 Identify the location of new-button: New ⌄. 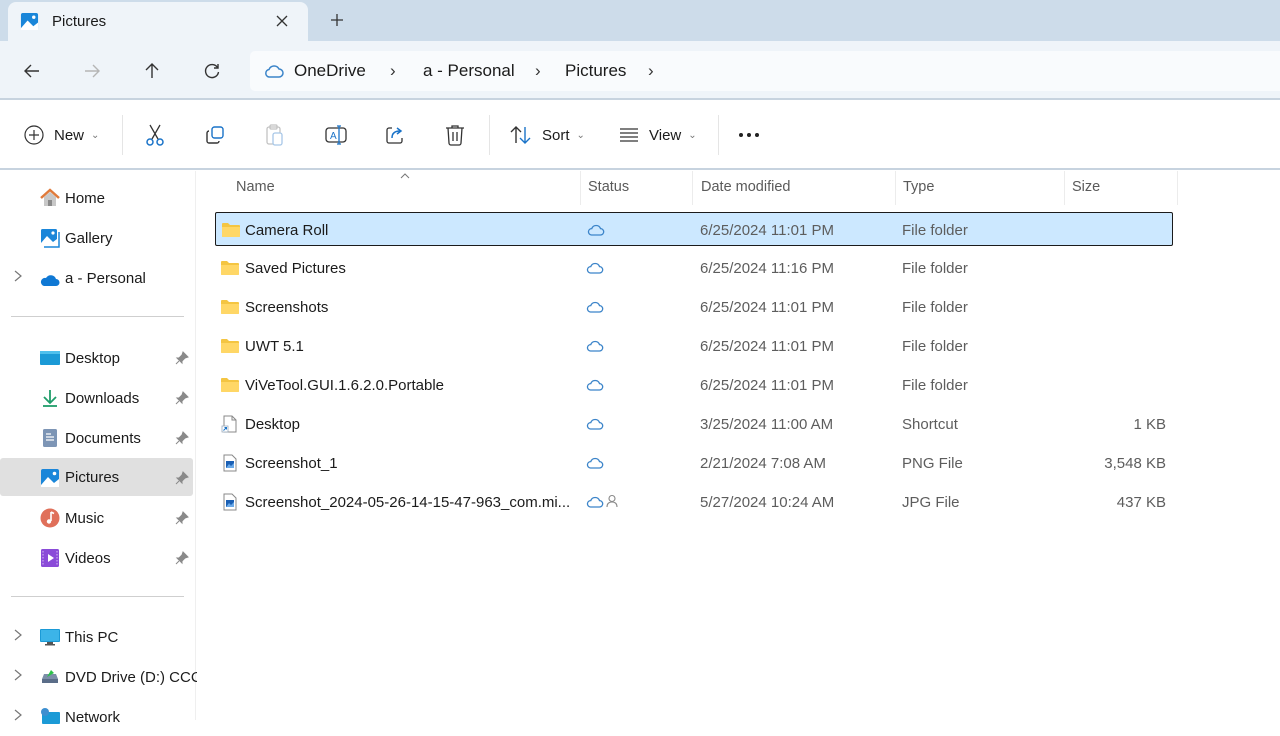
(61, 135).